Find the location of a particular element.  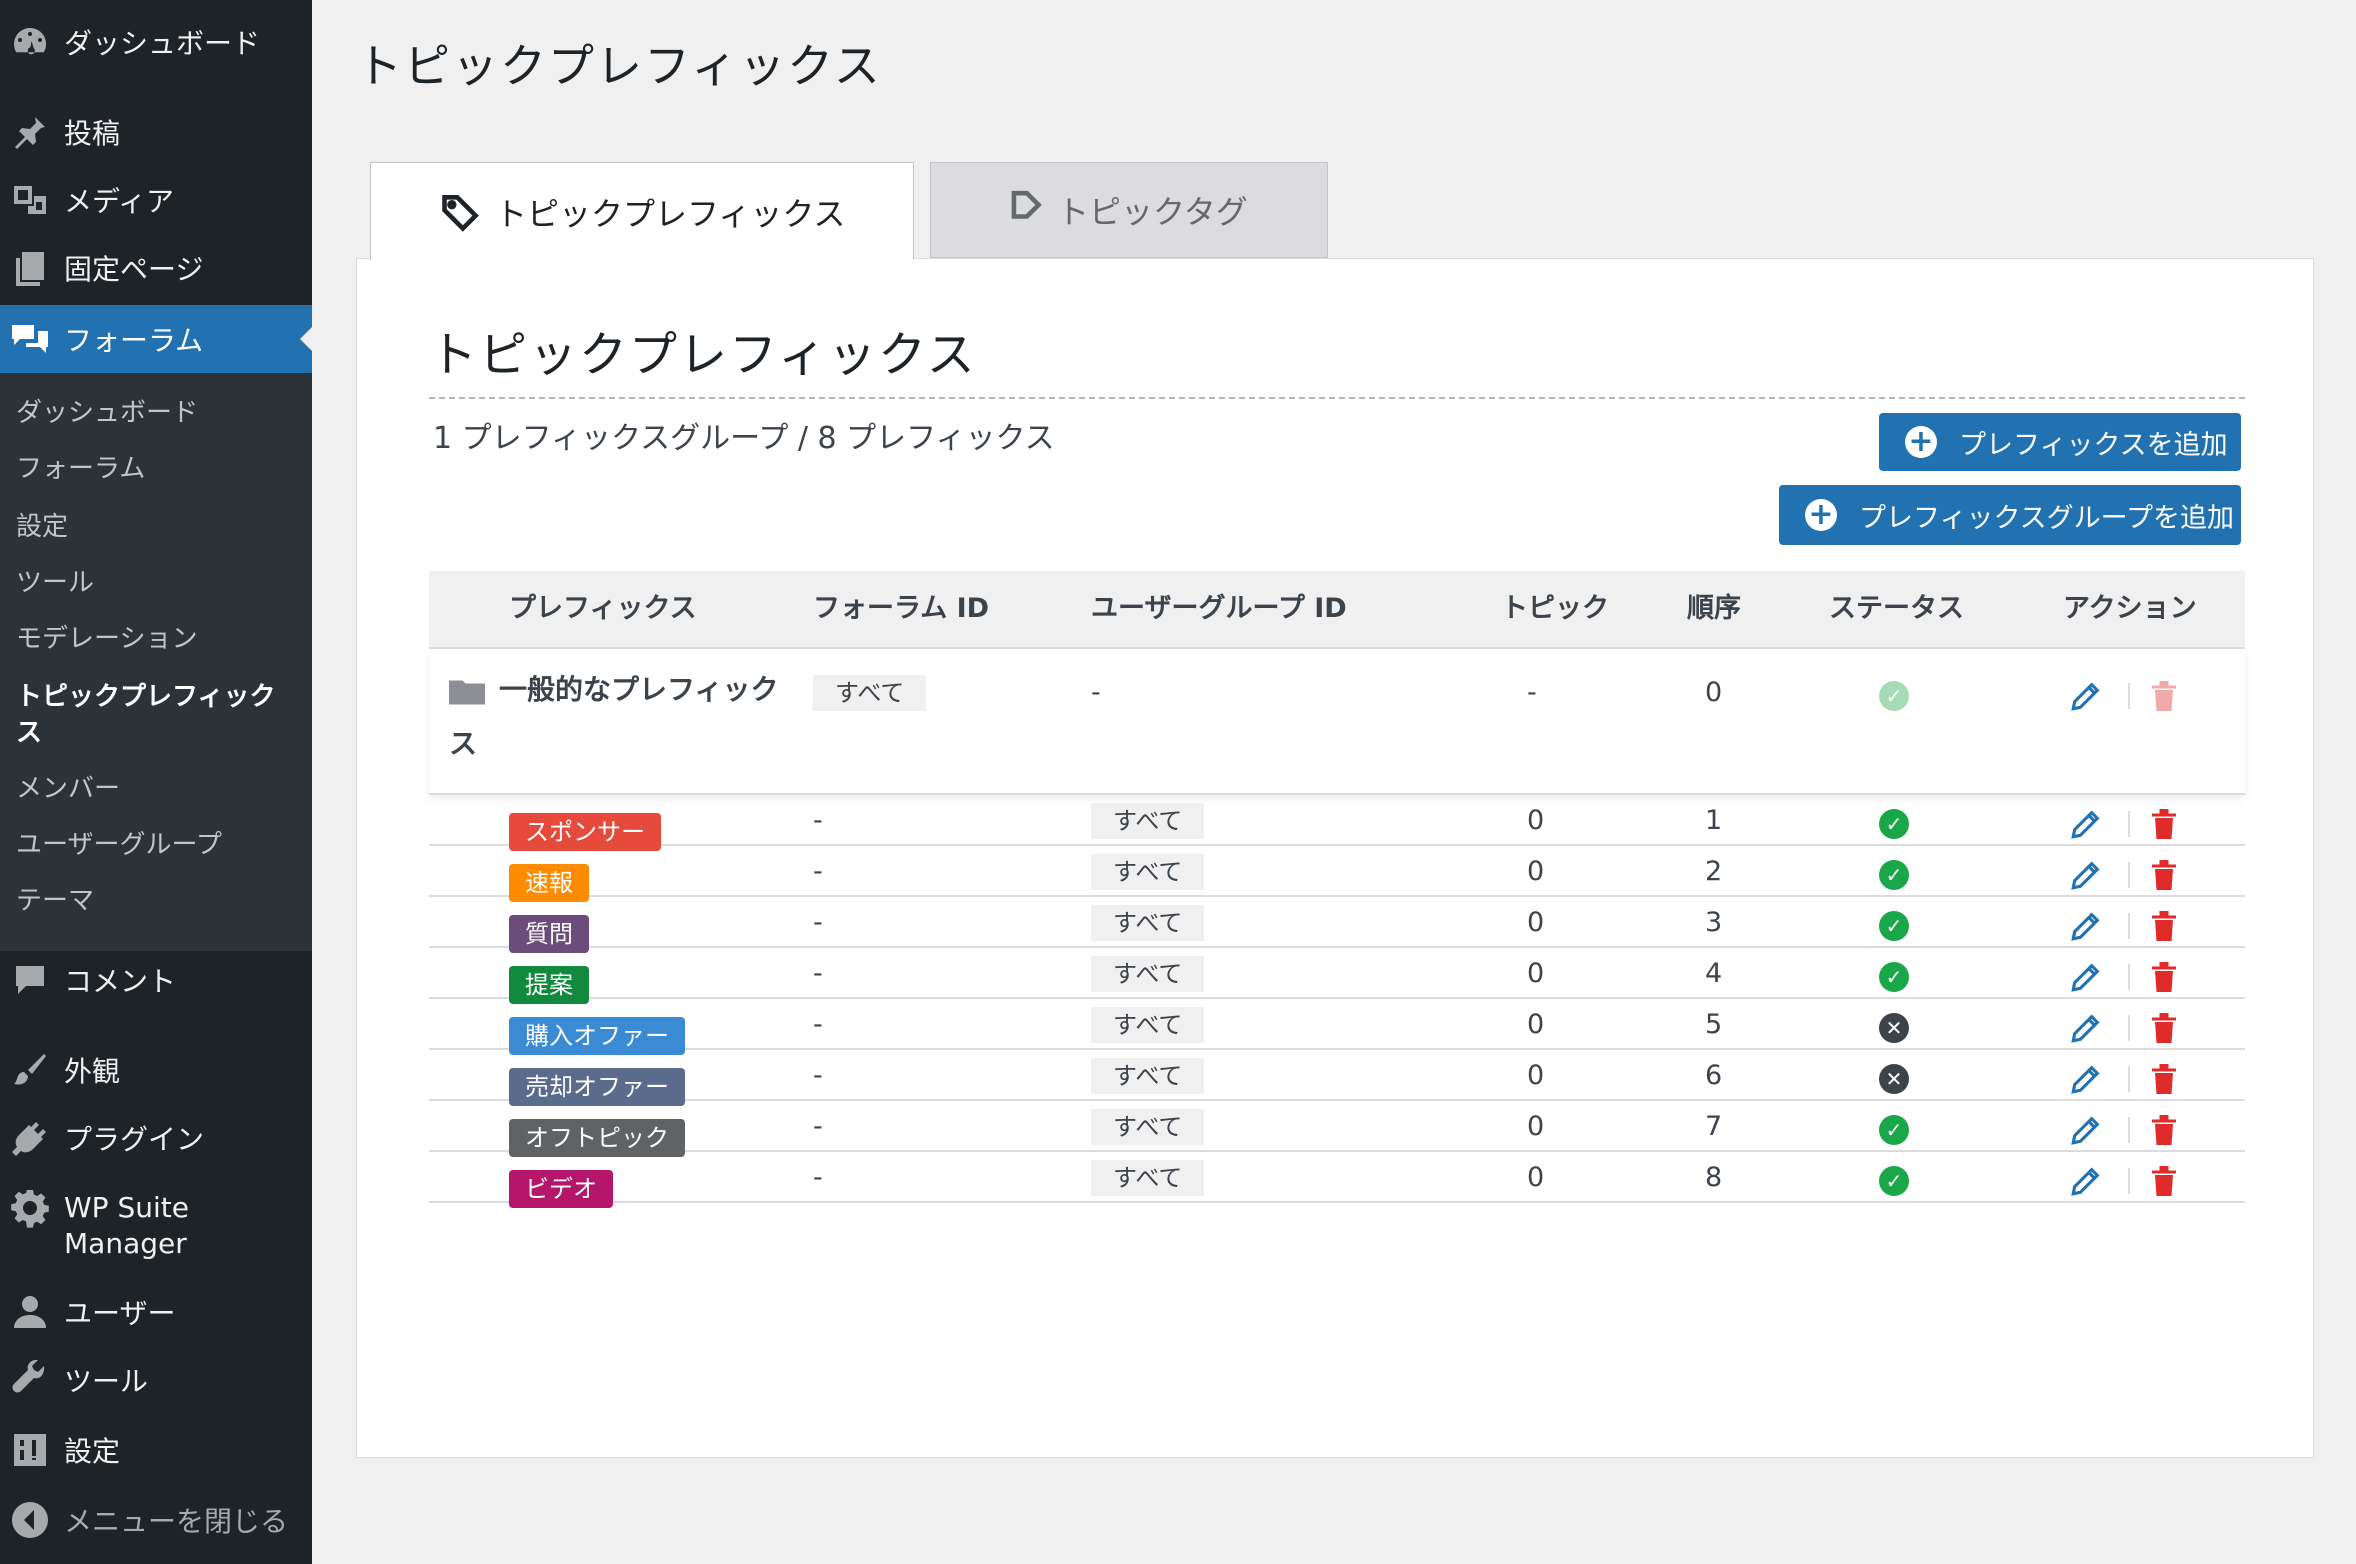

media-icon is located at coordinates (30, 200).